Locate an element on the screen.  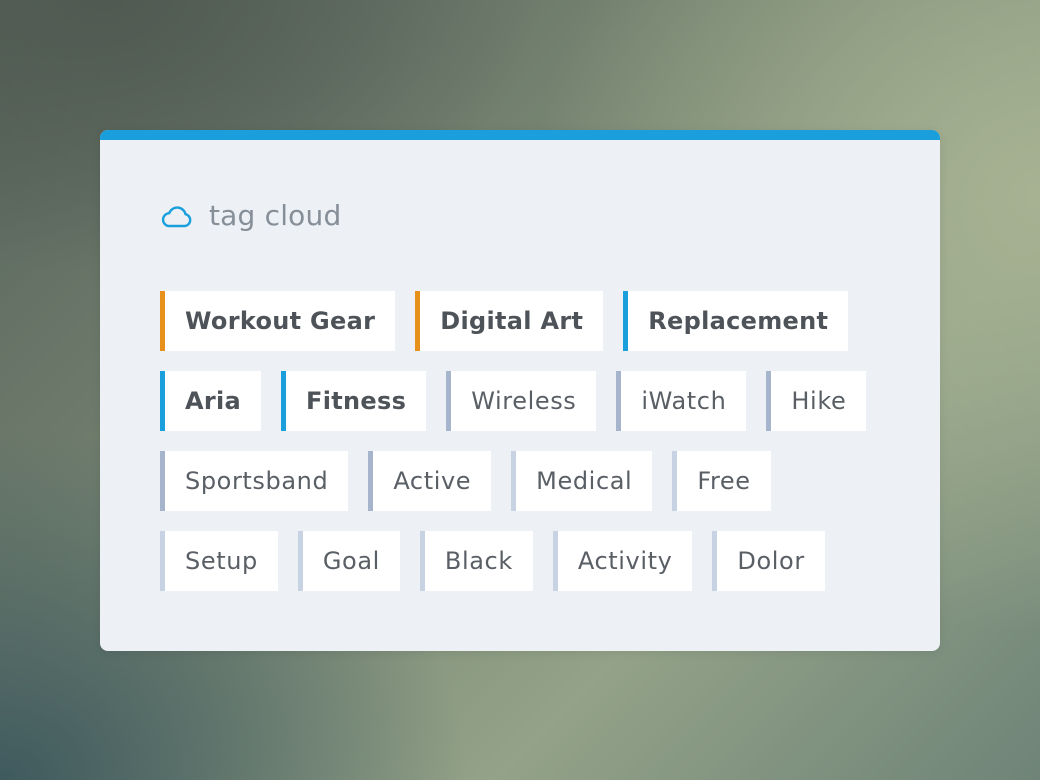
tag-row: Workout Gear Digital Art Replacement is located at coordinates (530, 321).